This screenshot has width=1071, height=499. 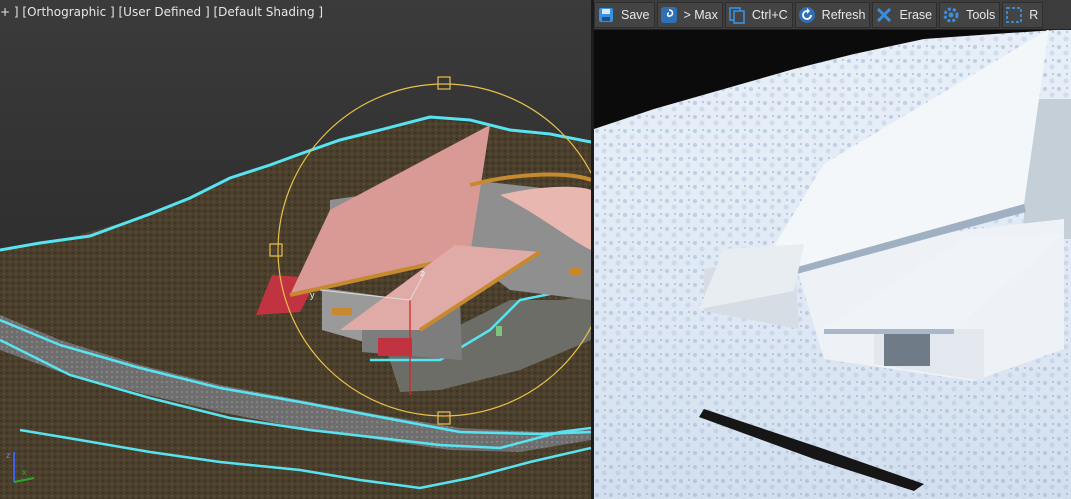 What do you see at coordinates (769, 14) in the screenshot?
I see `copy-label: Ctrl+C` at bounding box center [769, 14].